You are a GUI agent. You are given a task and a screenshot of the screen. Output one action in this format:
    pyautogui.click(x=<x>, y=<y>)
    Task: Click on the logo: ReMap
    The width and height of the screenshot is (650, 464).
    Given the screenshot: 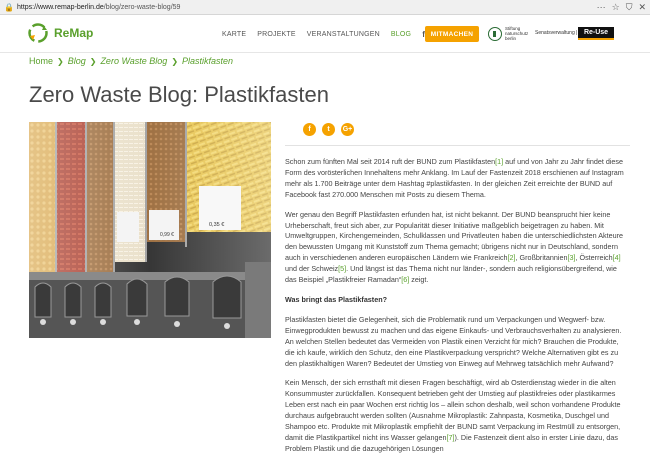 What is the action you would take?
    pyautogui.click(x=60, y=33)
    